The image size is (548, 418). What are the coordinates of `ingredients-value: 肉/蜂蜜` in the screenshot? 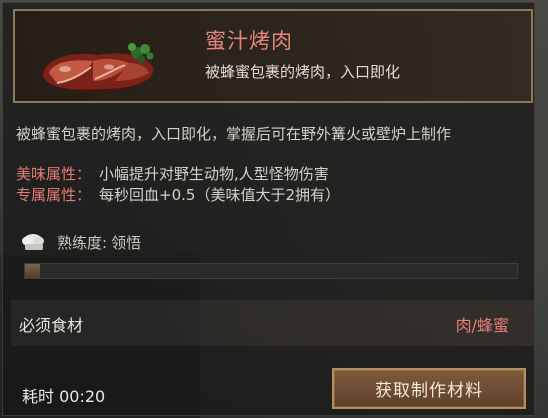 It's located at (482, 325).